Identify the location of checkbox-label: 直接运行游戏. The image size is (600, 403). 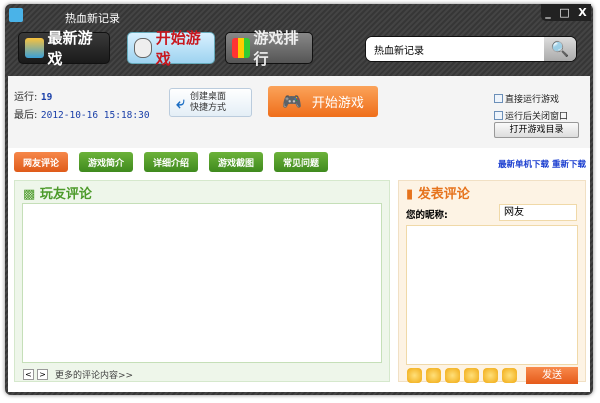
(532, 100).